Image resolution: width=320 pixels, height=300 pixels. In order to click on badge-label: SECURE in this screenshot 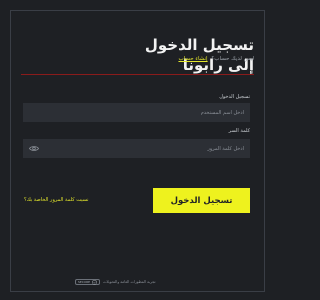, I will do `click(84, 282)`.